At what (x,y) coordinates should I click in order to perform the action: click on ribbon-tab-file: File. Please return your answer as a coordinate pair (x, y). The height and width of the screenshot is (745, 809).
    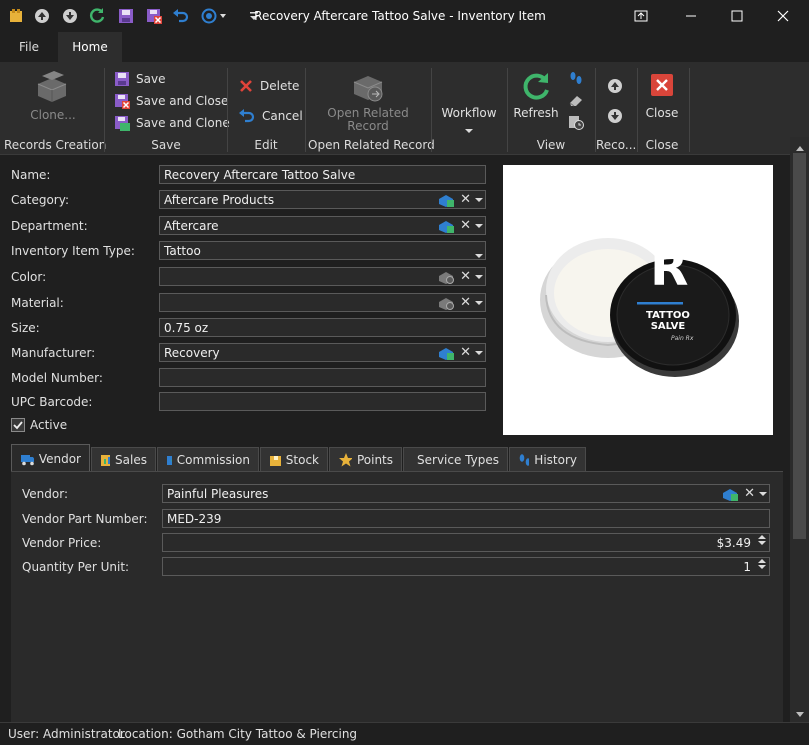
    Looking at the image, I should click on (29, 47).